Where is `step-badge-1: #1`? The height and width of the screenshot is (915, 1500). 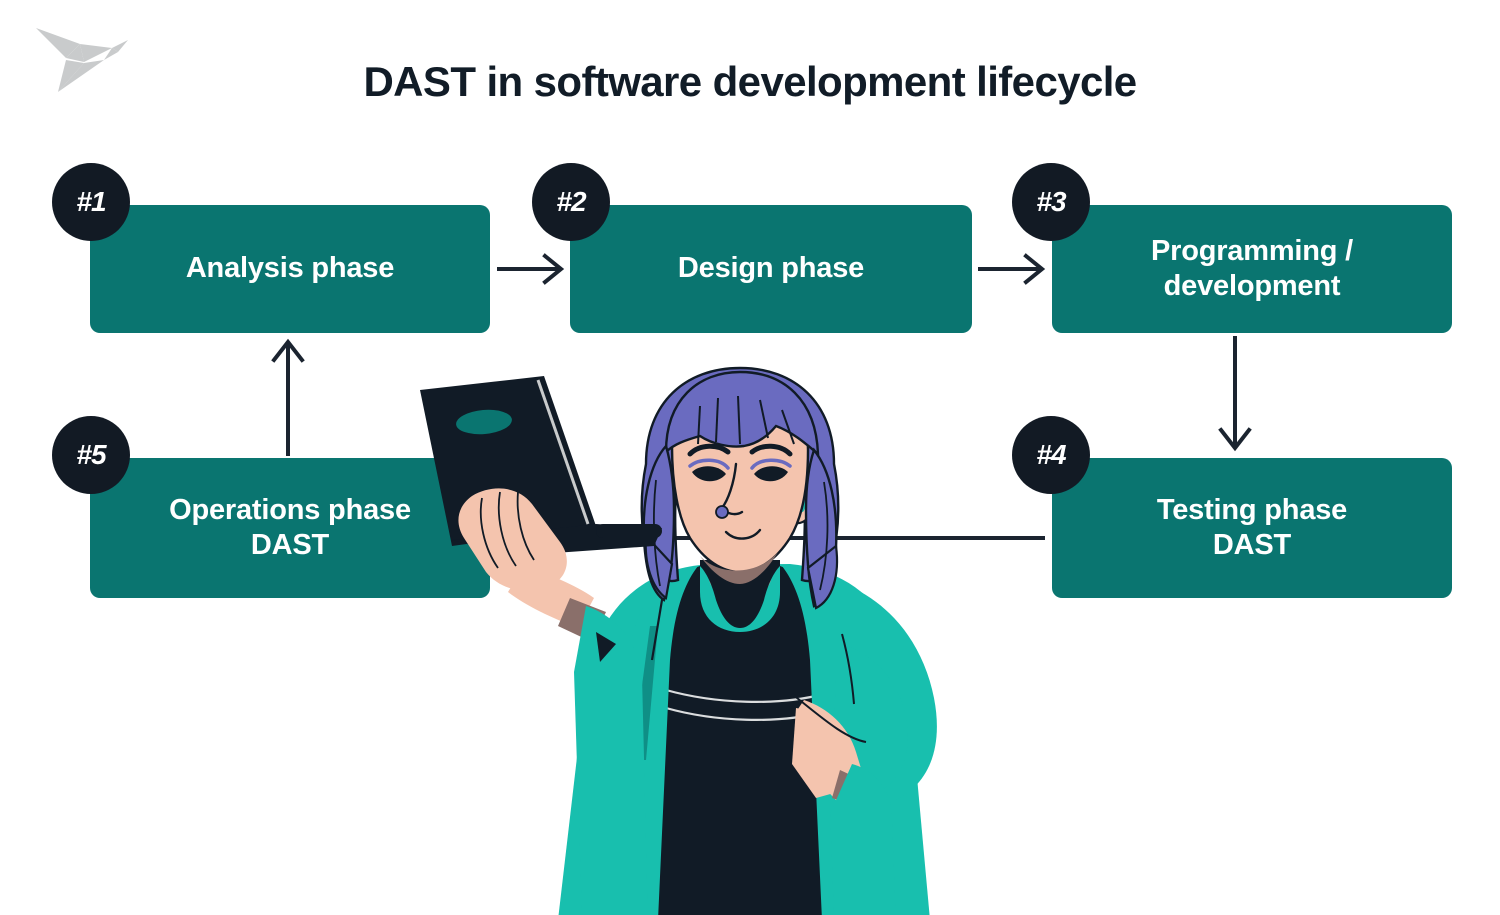 step-badge-1: #1 is located at coordinates (91, 202).